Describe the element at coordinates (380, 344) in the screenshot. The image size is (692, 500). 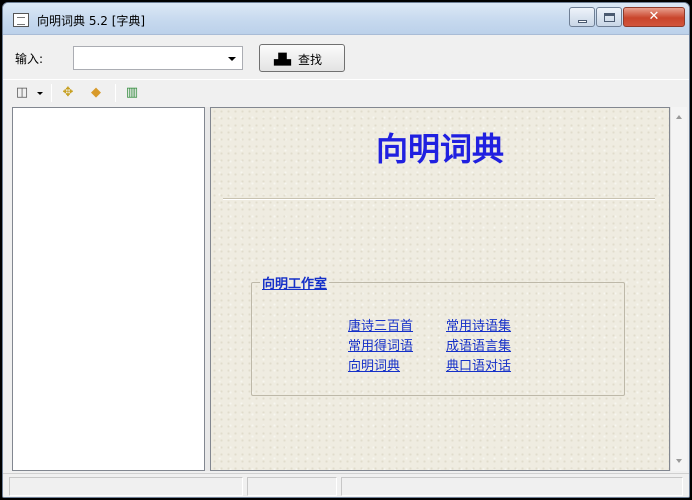
I see `link-common-words: 常用得词语` at that location.